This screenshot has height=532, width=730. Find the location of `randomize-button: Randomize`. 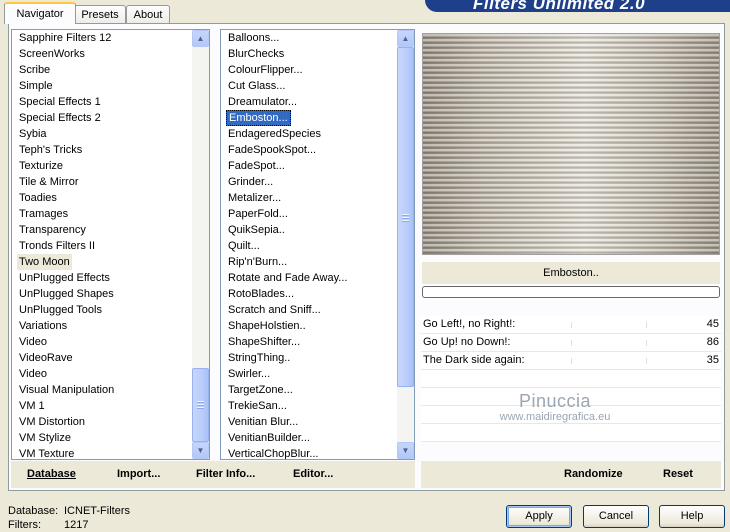

randomize-button: Randomize is located at coordinates (593, 474).